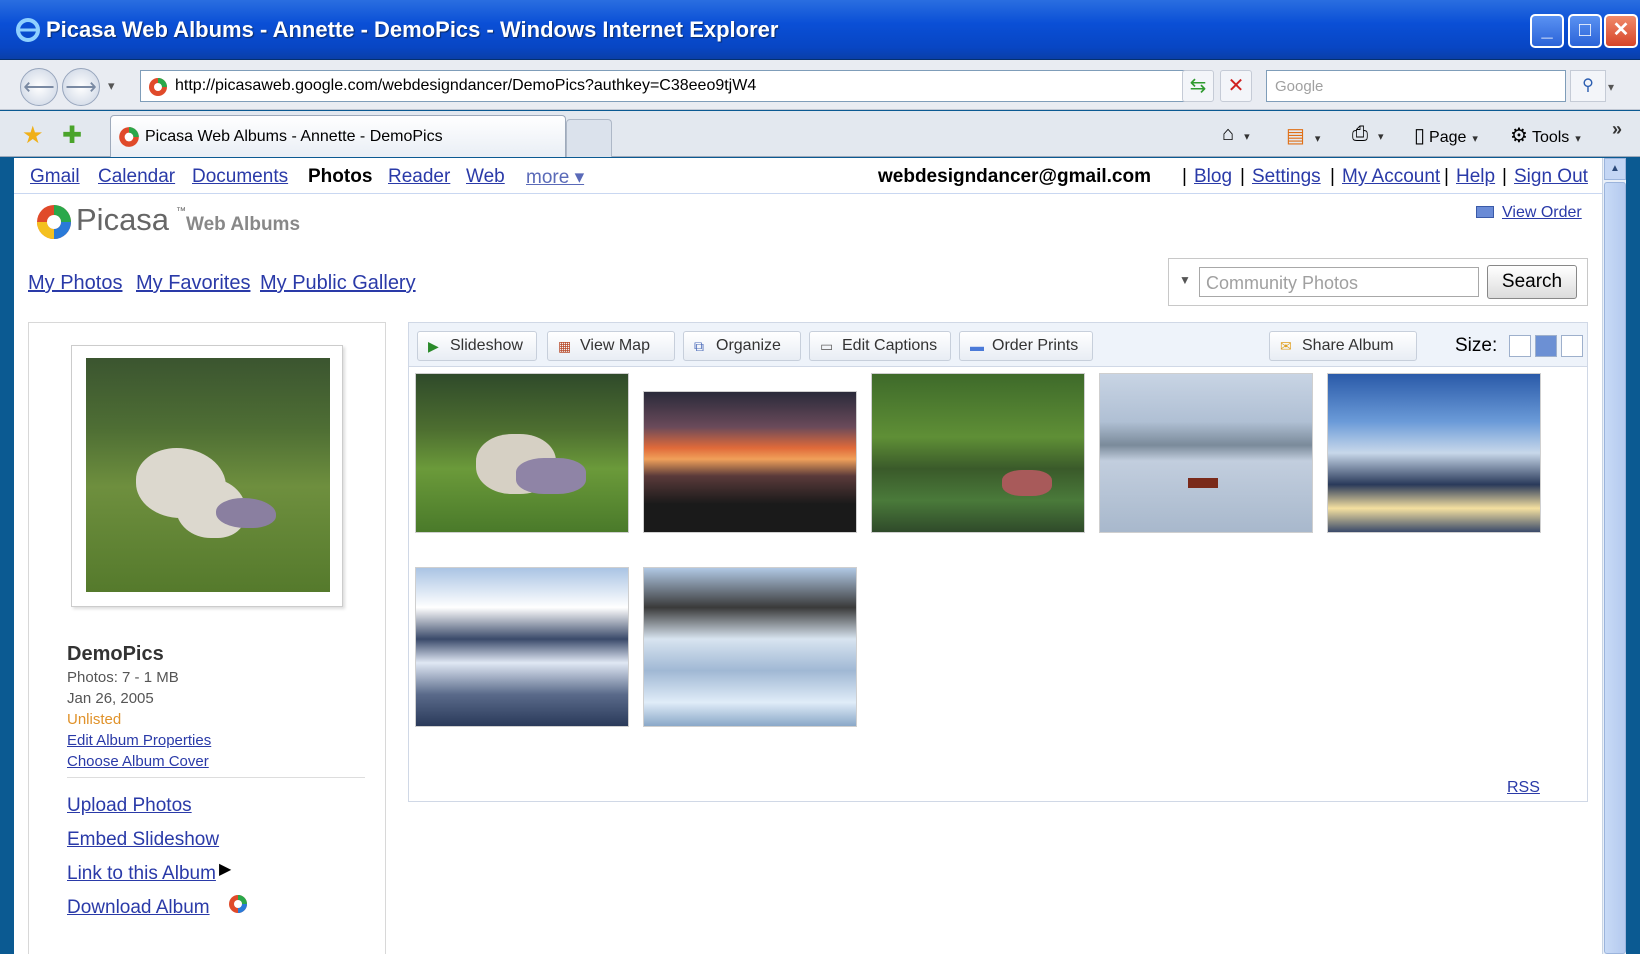 Image resolution: width=1640 pixels, height=954 pixels. What do you see at coordinates (1236, 134) in the screenshot?
I see `home-icon: ⌂ ▾` at bounding box center [1236, 134].